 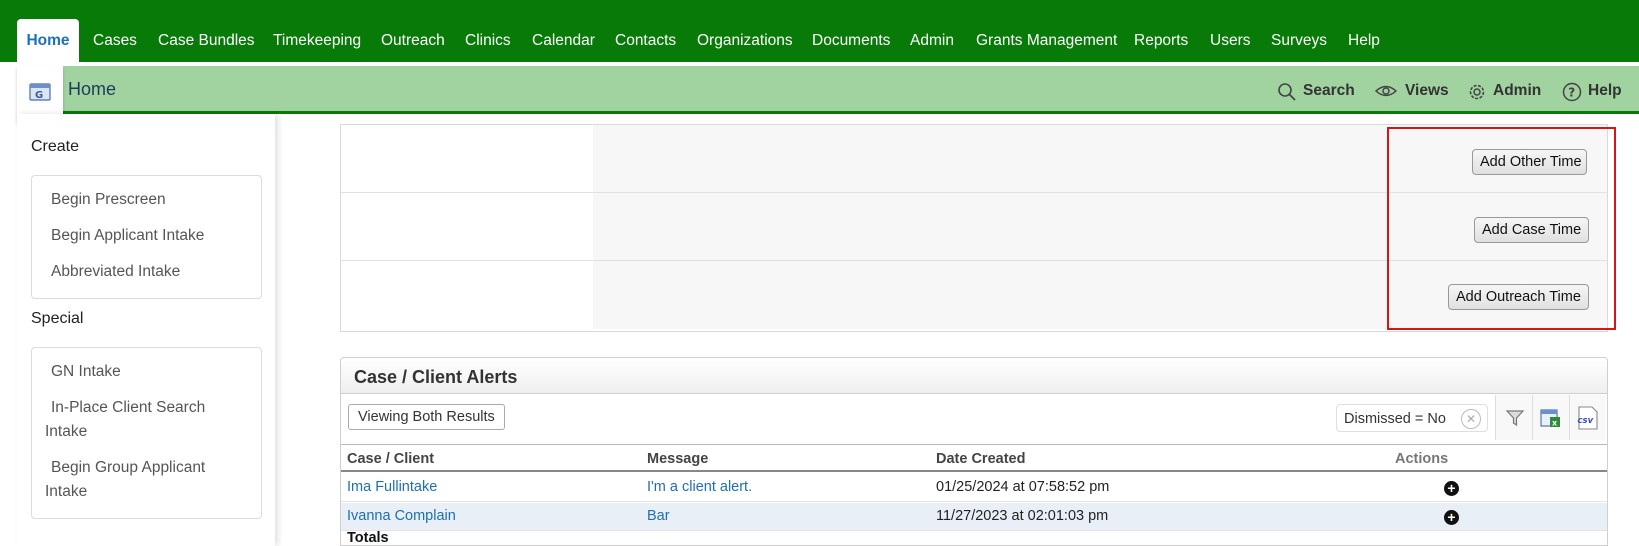 What do you see at coordinates (1022, 516) in the screenshot?
I see `row-date: 11/27/2023 at 02:01:03 pm` at bounding box center [1022, 516].